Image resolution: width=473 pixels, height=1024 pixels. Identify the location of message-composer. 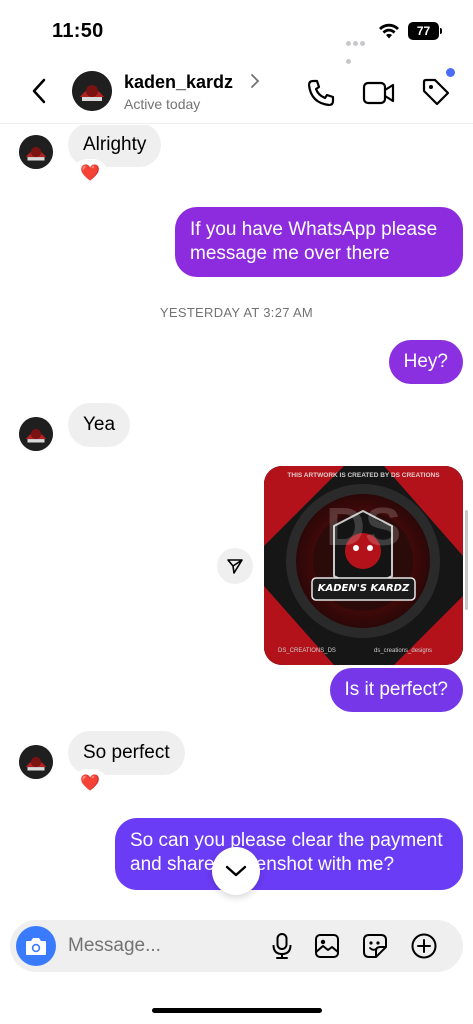
(236, 946).